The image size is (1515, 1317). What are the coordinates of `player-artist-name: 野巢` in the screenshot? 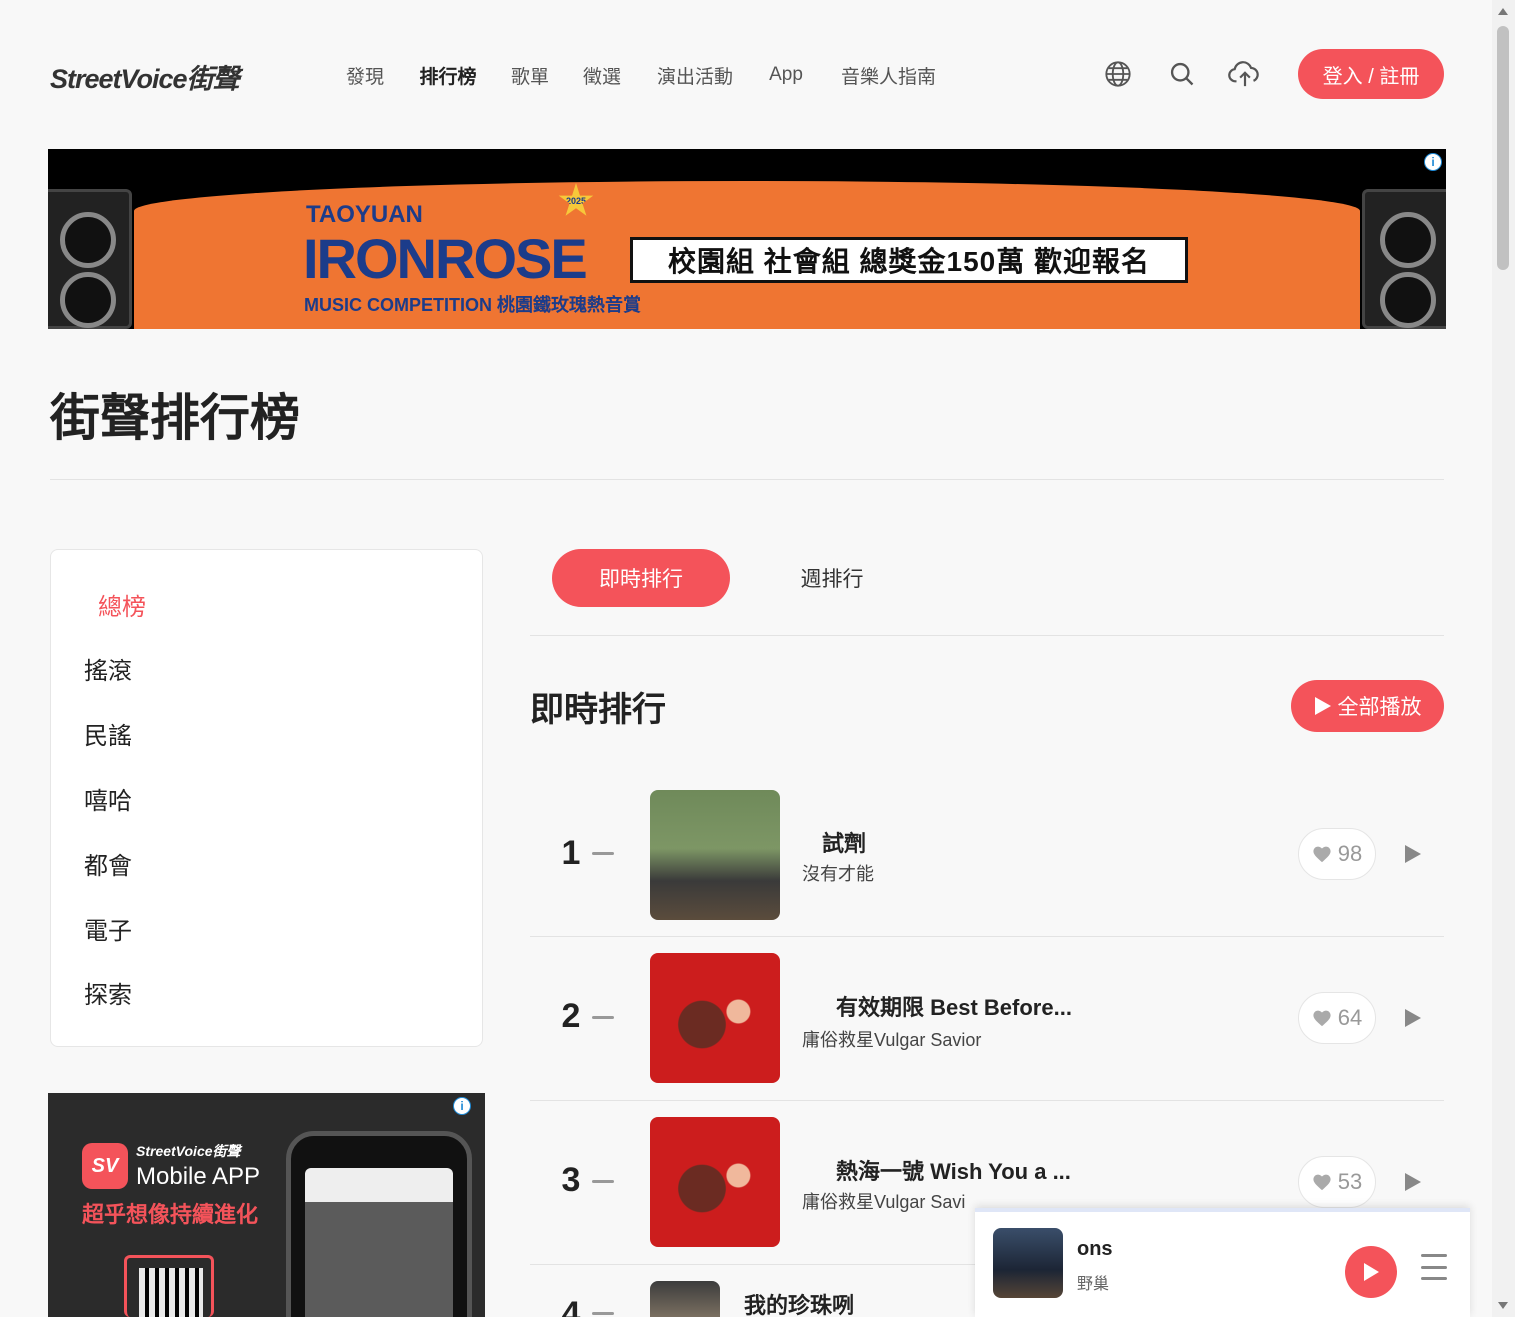 It's located at (1093, 1282).